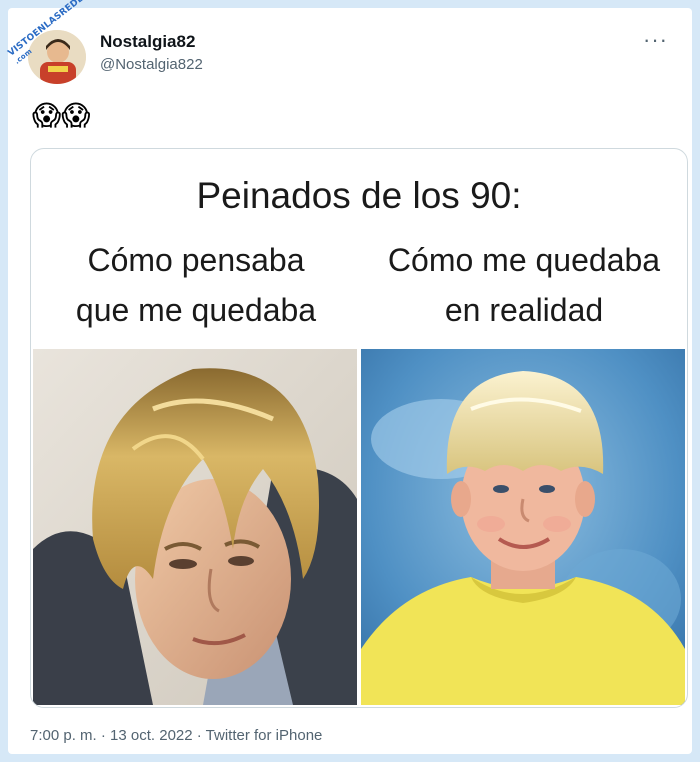 This screenshot has height=762, width=700. Describe the element at coordinates (655, 40) in the screenshot. I see `more-horizontal-icon: ···` at that location.